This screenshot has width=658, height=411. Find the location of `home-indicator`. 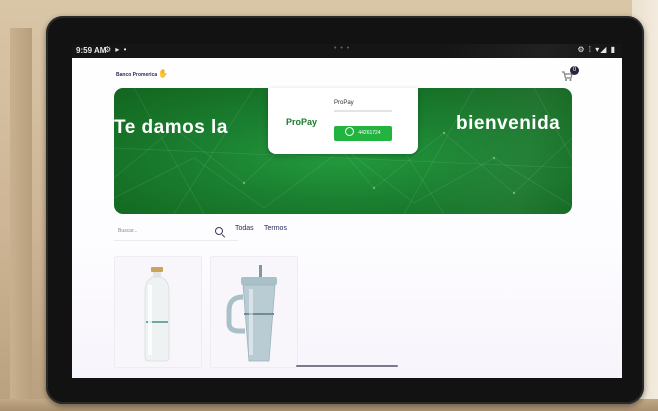

home-indicator is located at coordinates (347, 366).